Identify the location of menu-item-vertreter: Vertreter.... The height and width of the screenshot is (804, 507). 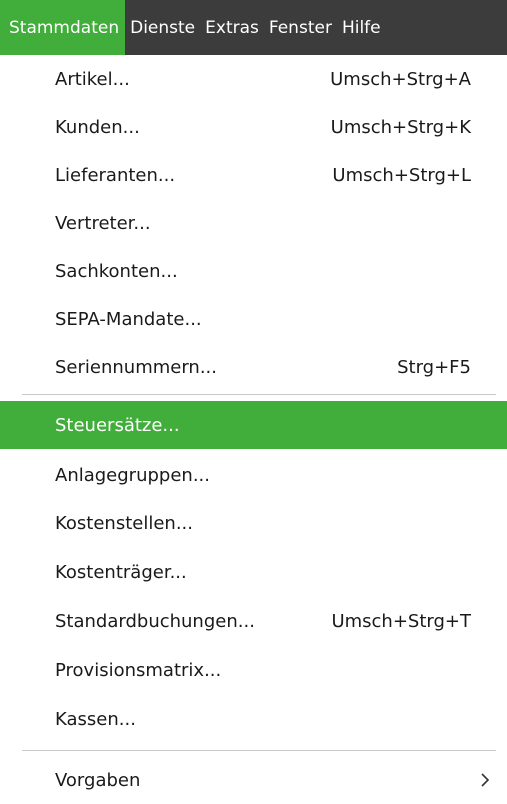
(253, 223).